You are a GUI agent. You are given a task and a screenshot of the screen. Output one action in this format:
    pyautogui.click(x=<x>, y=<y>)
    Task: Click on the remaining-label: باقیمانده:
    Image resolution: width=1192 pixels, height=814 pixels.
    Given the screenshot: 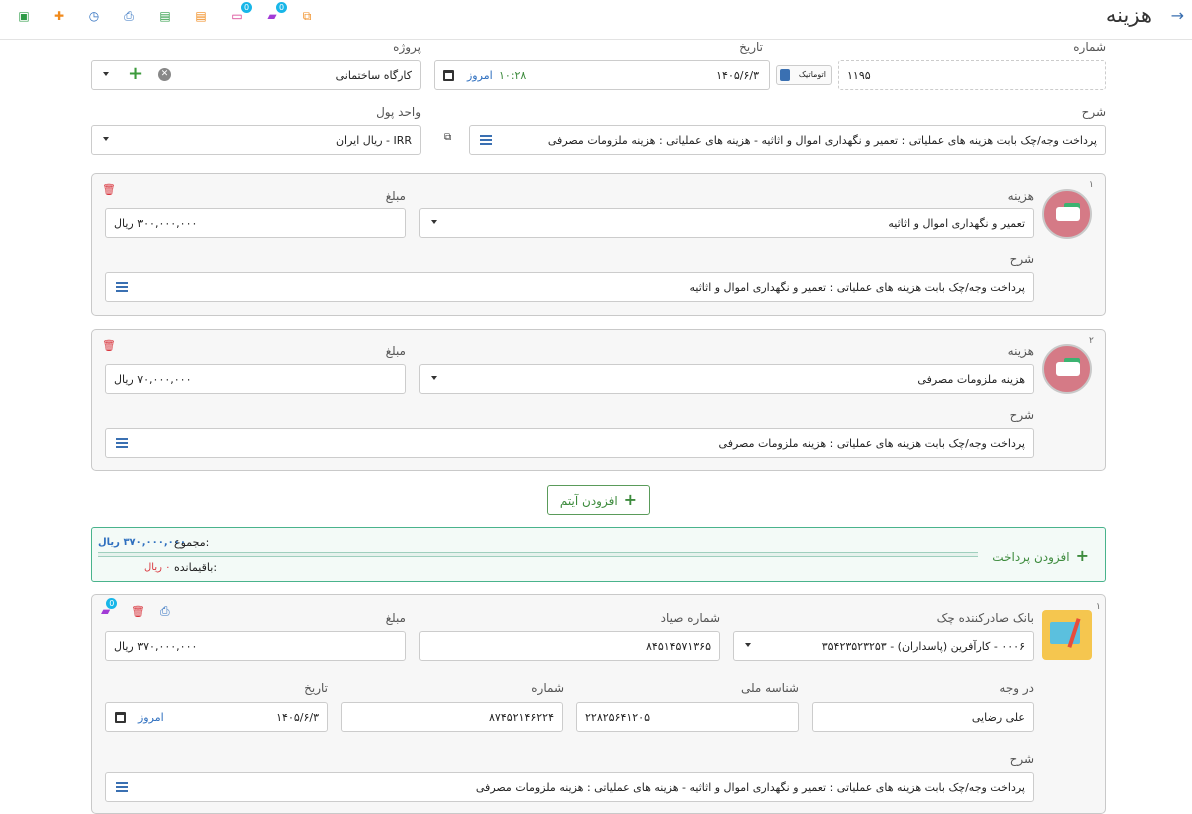 What is the action you would take?
    pyautogui.click(x=196, y=567)
    